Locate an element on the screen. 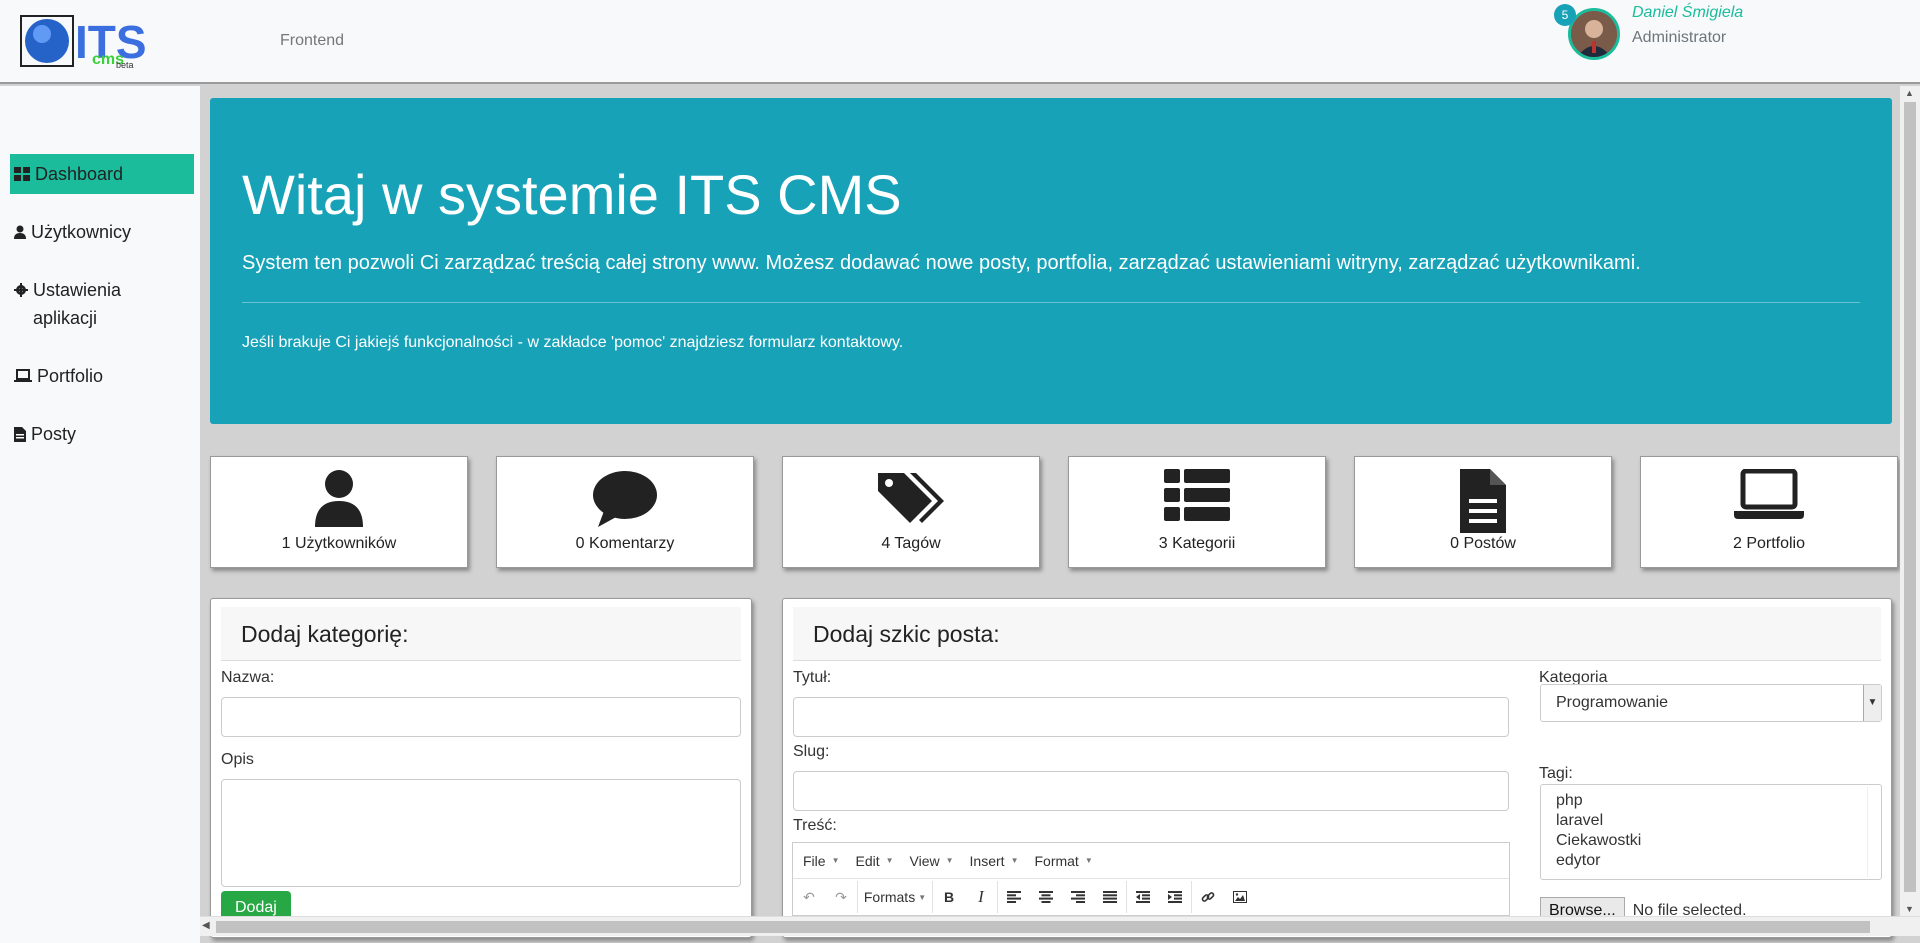 This screenshot has height=943, width=1920. card-title: Dodaj szkic posta: is located at coordinates (1337, 634).